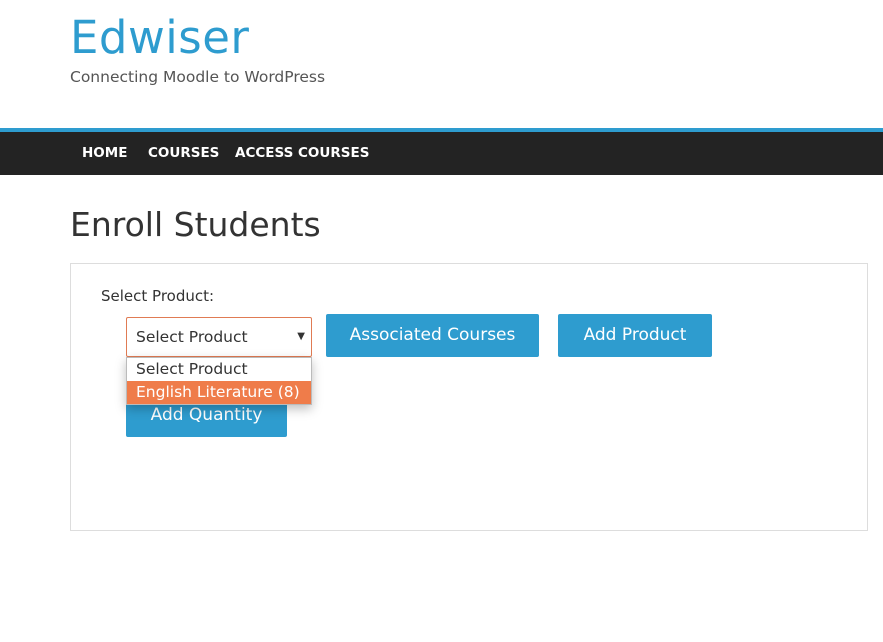 This screenshot has height=642, width=883. Describe the element at coordinates (219, 369) in the screenshot. I see `dropdown-option-select-product: Select Product` at that location.